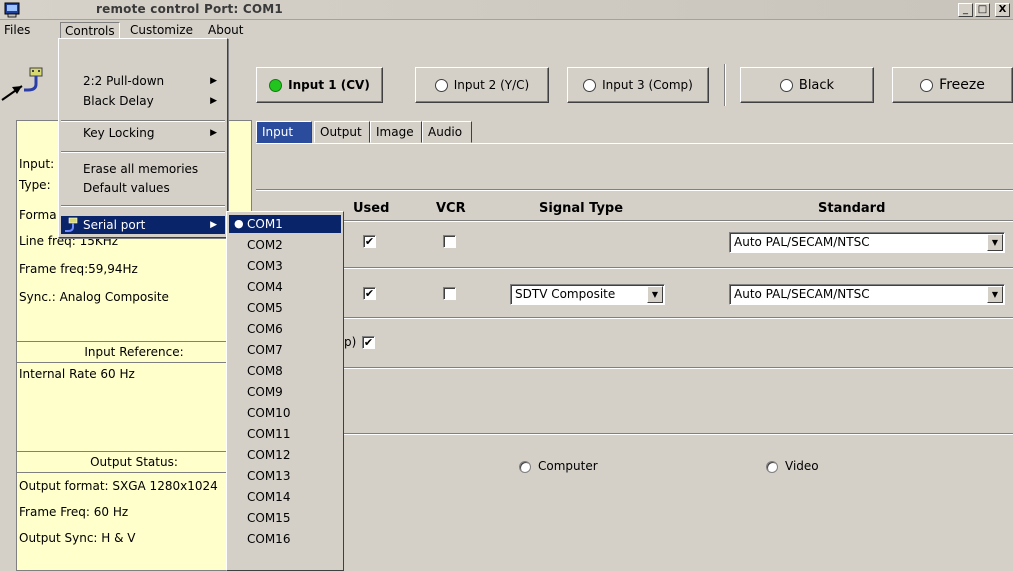  Describe the element at coordinates (285, 455) in the screenshot. I see `submenu-item-com12: COM12` at that location.